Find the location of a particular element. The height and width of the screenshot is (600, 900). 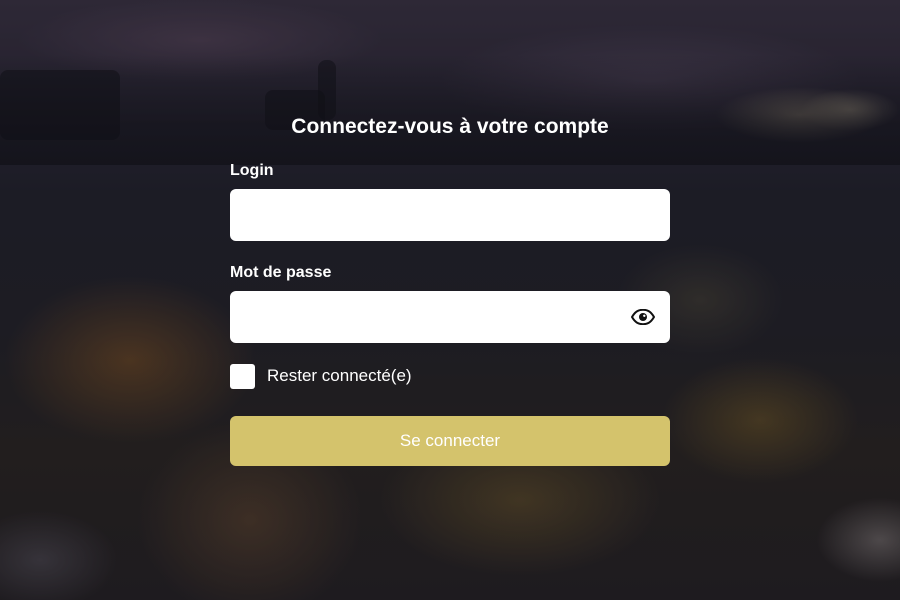

password-field is located at coordinates (450, 317).